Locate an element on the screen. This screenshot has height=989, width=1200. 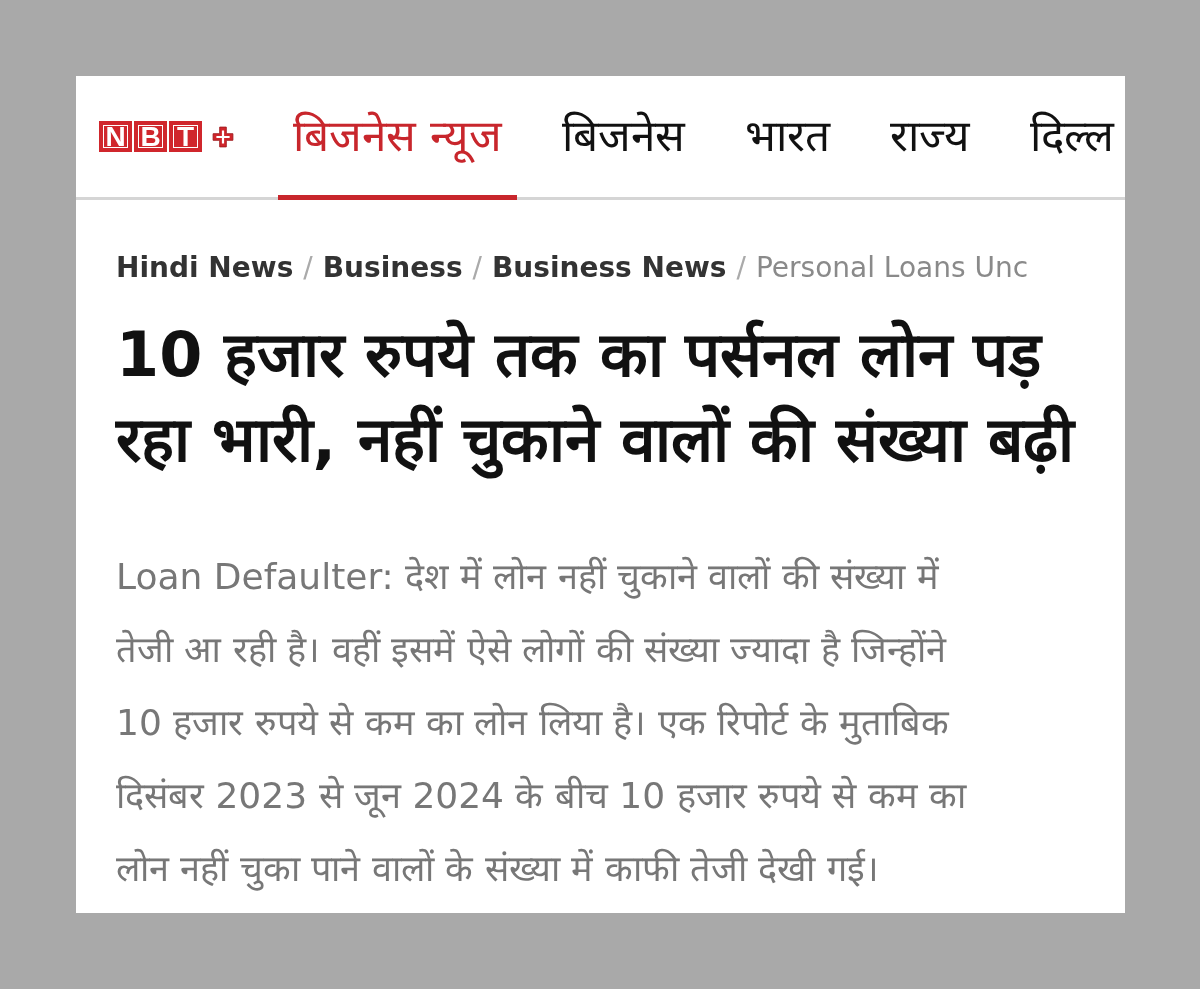
nav-tab: बिजनेस न्यूज is located at coordinates (397, 138).